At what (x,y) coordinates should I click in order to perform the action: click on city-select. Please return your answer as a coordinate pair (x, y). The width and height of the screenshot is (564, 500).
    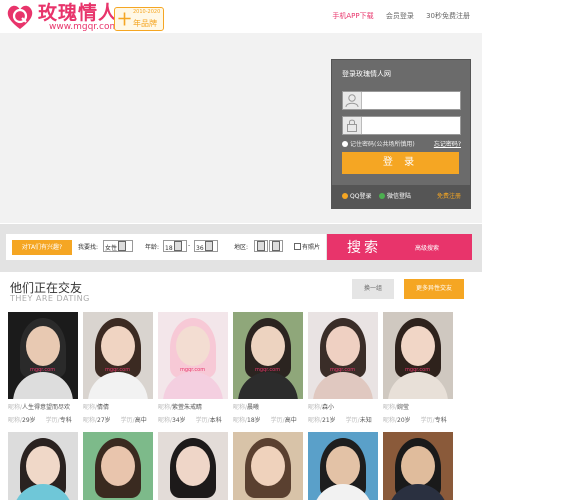
    Looking at the image, I should click on (276, 246).